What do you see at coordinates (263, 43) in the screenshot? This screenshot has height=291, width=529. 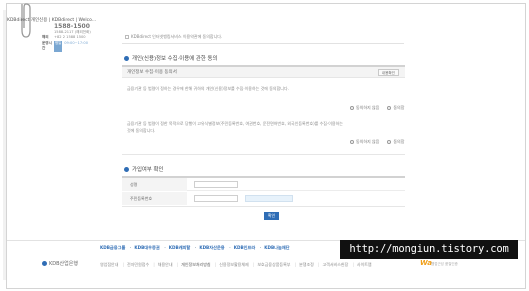 I see `divider` at bounding box center [263, 43].